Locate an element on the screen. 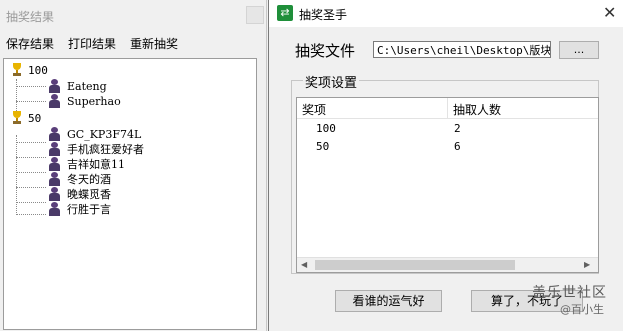  winner-name: 晚蝶觅香 is located at coordinates (89, 194).